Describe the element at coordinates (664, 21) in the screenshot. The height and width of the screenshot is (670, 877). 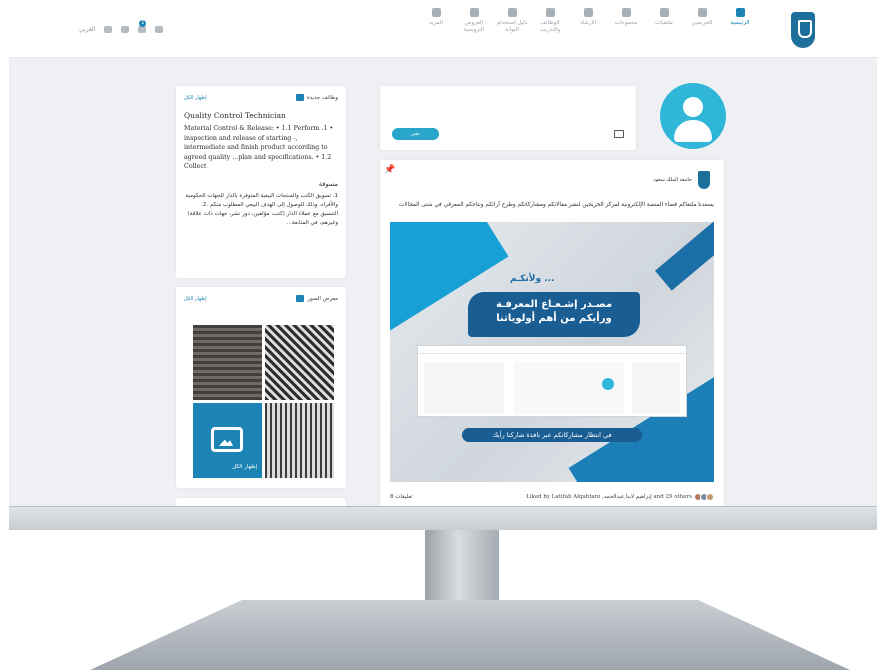
I see `nav-item-forums: ملتقيات` at that location.